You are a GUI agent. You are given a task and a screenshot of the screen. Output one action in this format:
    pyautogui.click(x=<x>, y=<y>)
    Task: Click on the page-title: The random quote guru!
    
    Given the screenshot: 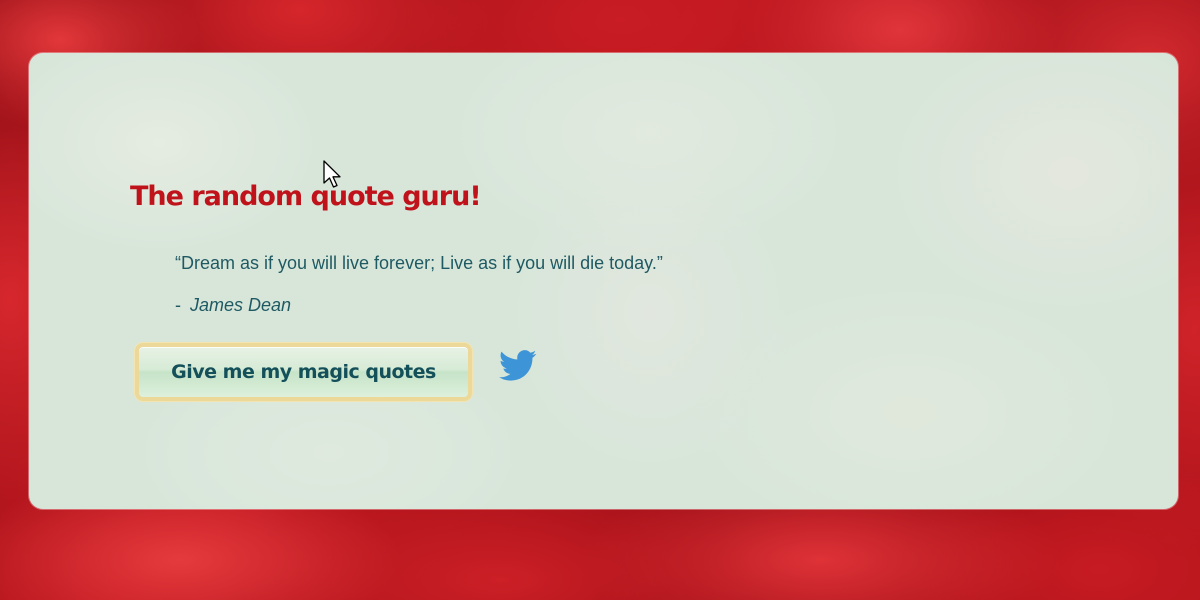 What is the action you would take?
    pyautogui.click(x=306, y=196)
    